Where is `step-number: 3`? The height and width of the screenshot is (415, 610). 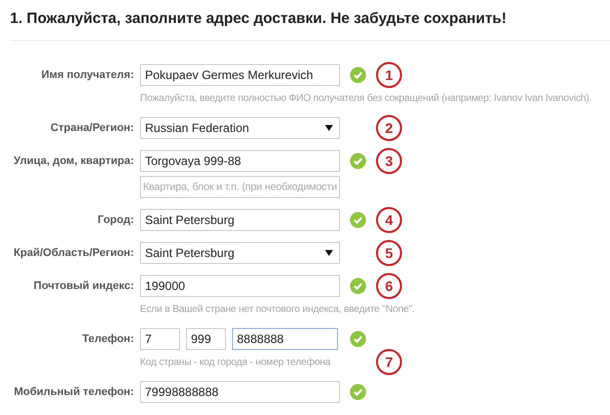 step-number: 3 is located at coordinates (389, 161).